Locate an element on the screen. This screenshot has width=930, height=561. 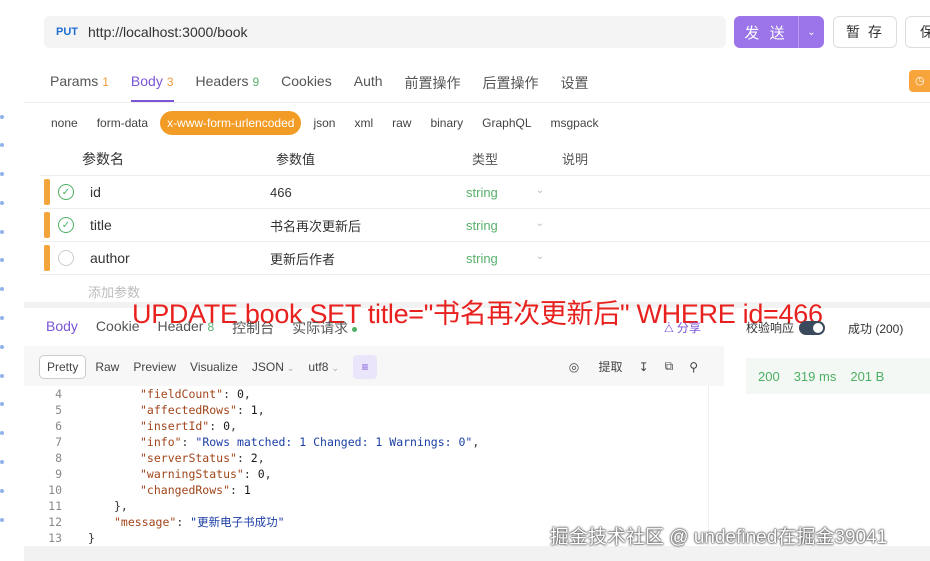
validate-label: 校验响应 is located at coordinates (770, 328).